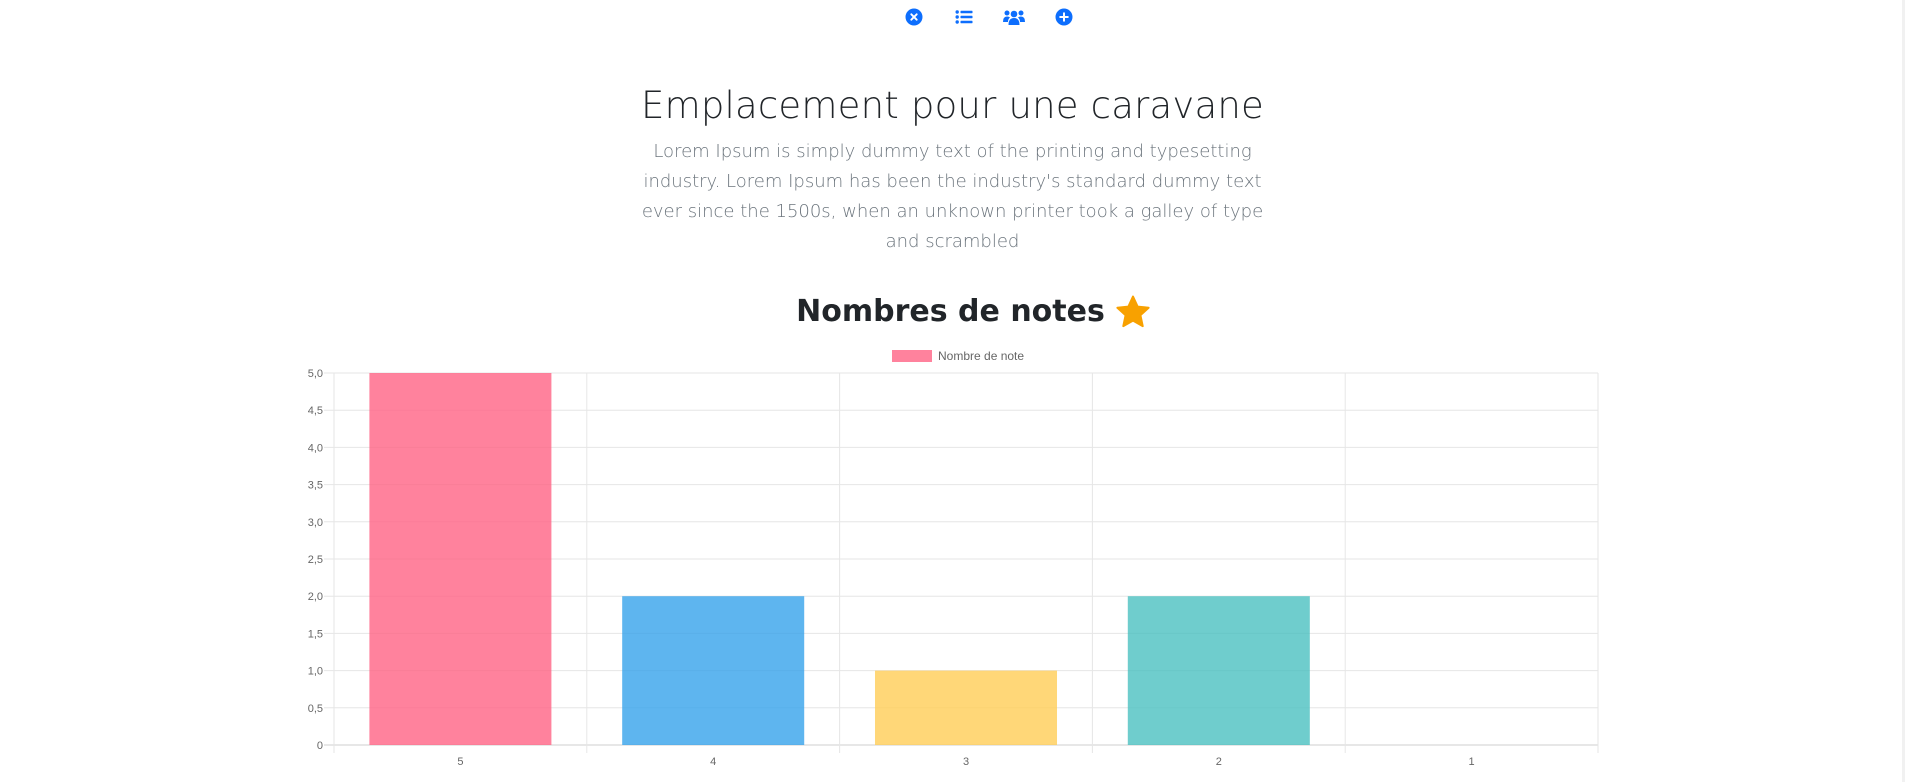 This screenshot has height=782, width=1905. I want to click on x-tick-label: 2, so click(1219, 762).